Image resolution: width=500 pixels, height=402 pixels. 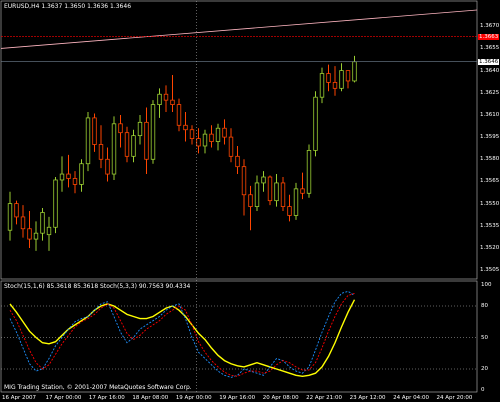 I want to click on time-tick-label: 24 Apr 20:00, so click(x=454, y=398).